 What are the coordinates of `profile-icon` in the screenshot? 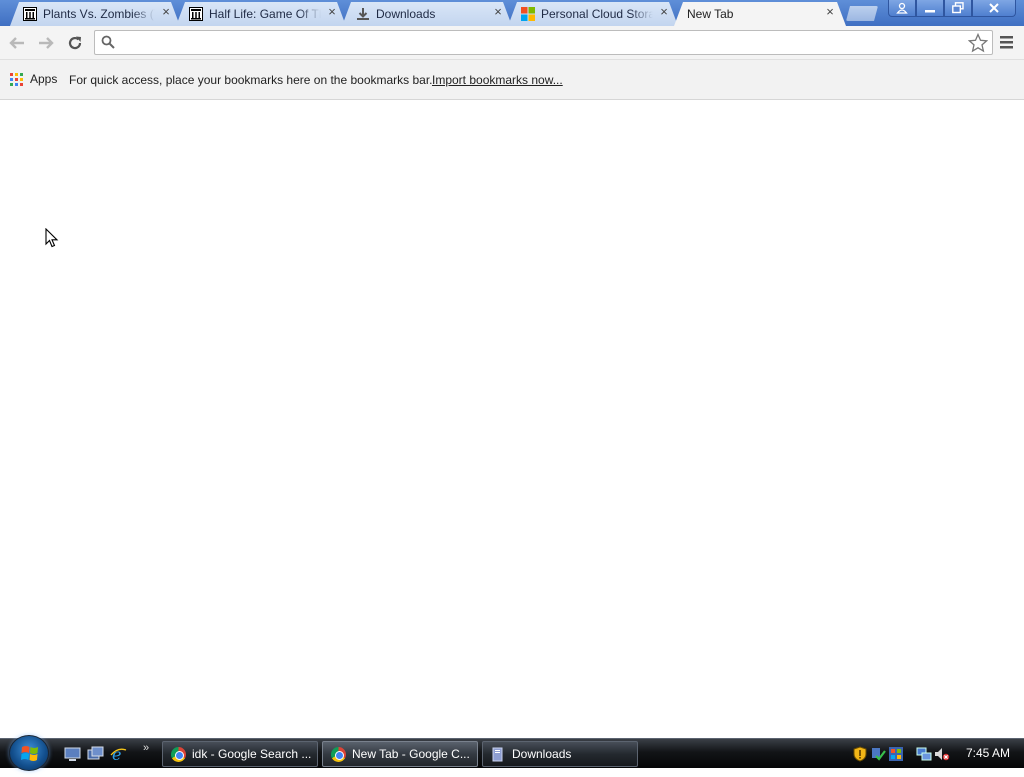 It's located at (902, 8).